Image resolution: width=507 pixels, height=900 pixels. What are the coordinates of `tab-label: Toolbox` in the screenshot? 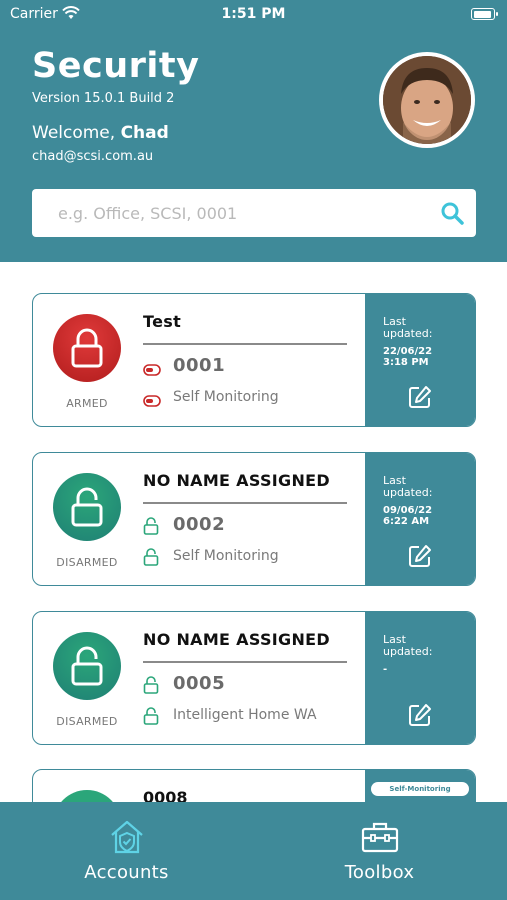 It's located at (379, 872).